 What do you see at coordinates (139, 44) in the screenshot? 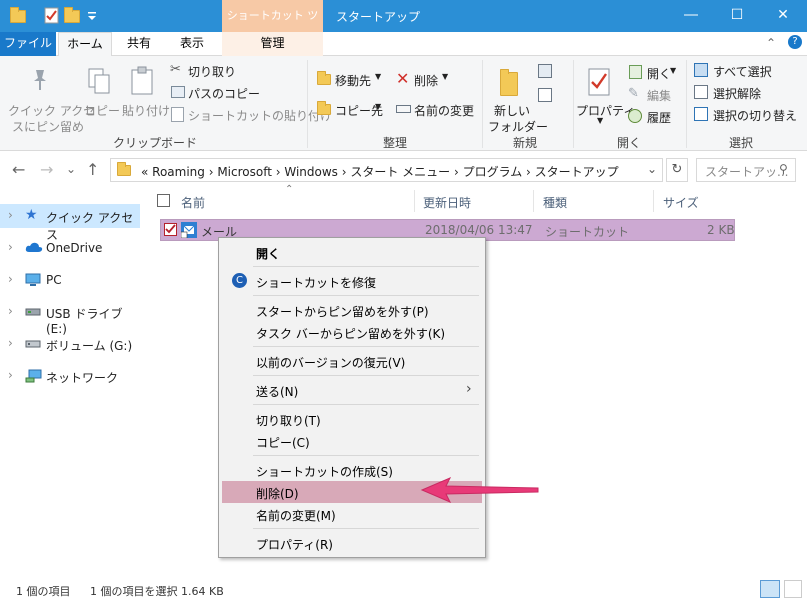
I see `tab-share: 共有` at bounding box center [139, 44].